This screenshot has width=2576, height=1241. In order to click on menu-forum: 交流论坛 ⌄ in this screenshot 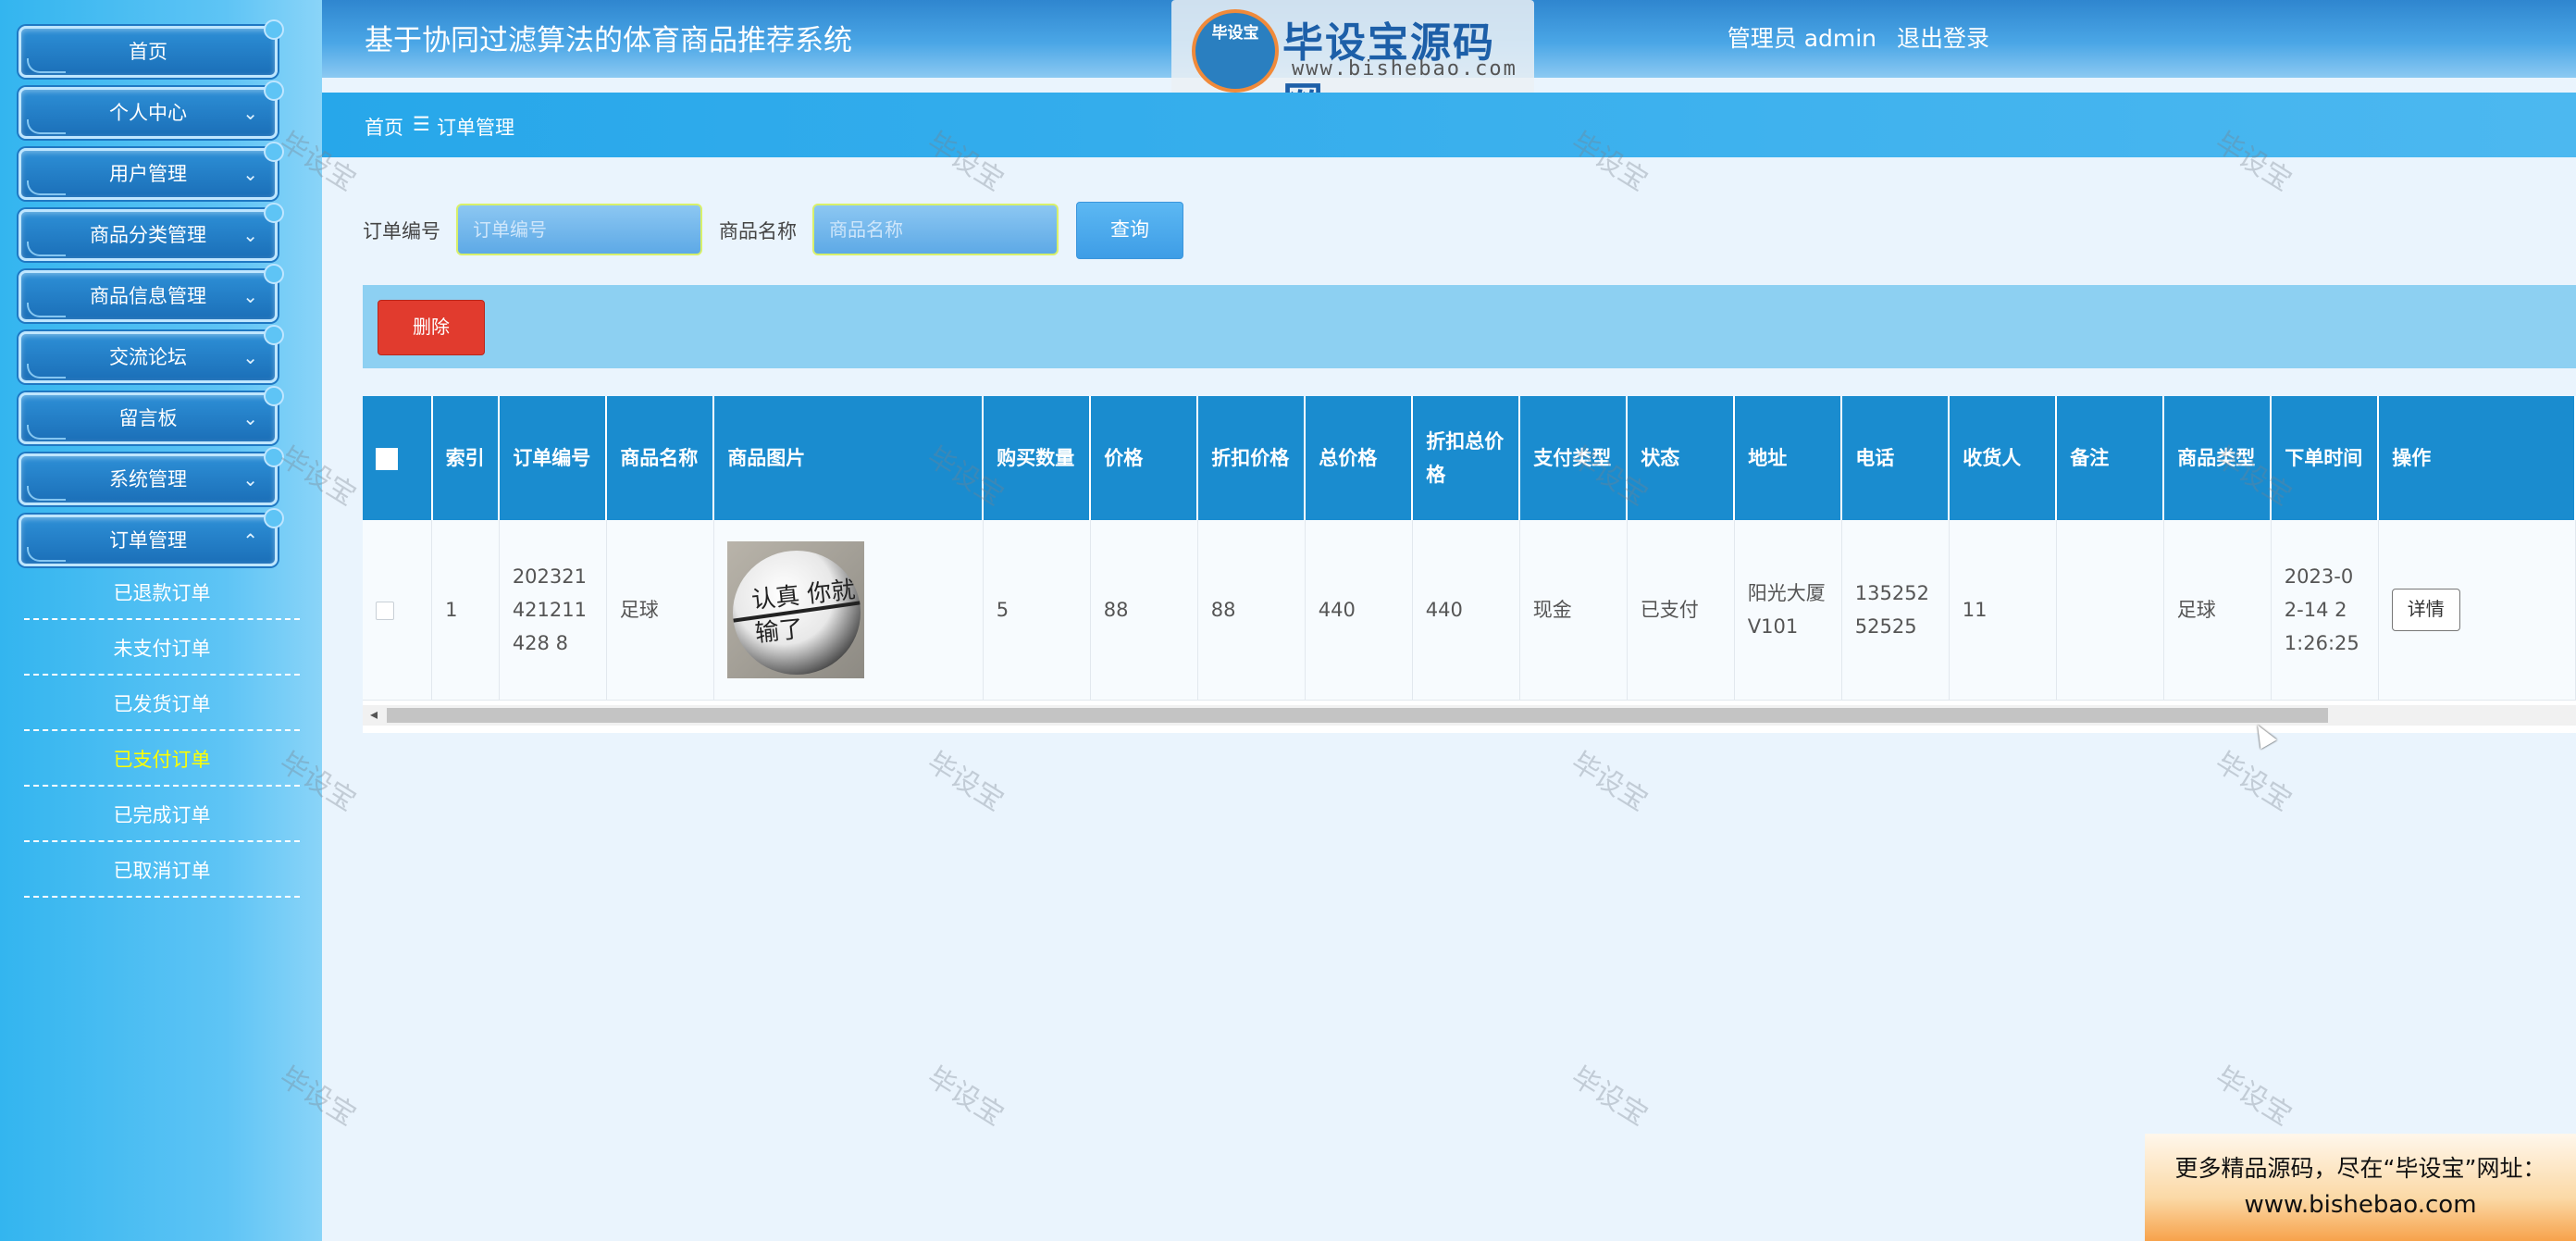, I will do `click(151, 354)`.